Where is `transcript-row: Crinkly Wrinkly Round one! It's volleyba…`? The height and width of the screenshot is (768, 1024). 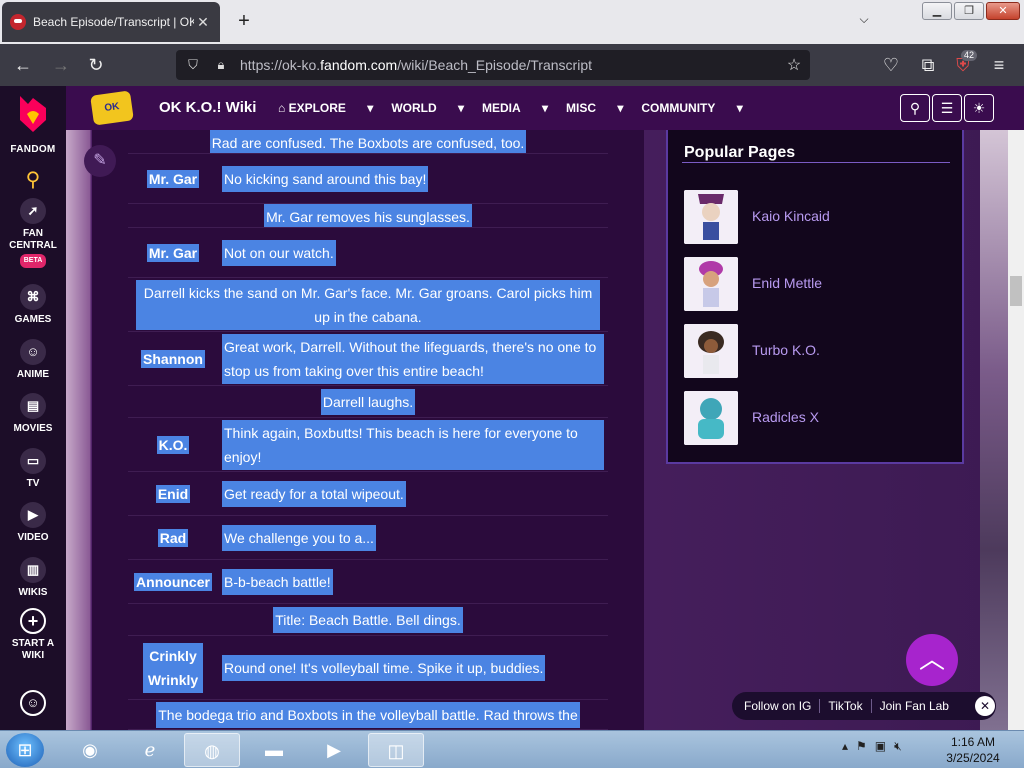 transcript-row: Crinkly Wrinkly Round one! It's volleyba… is located at coordinates (368, 668).